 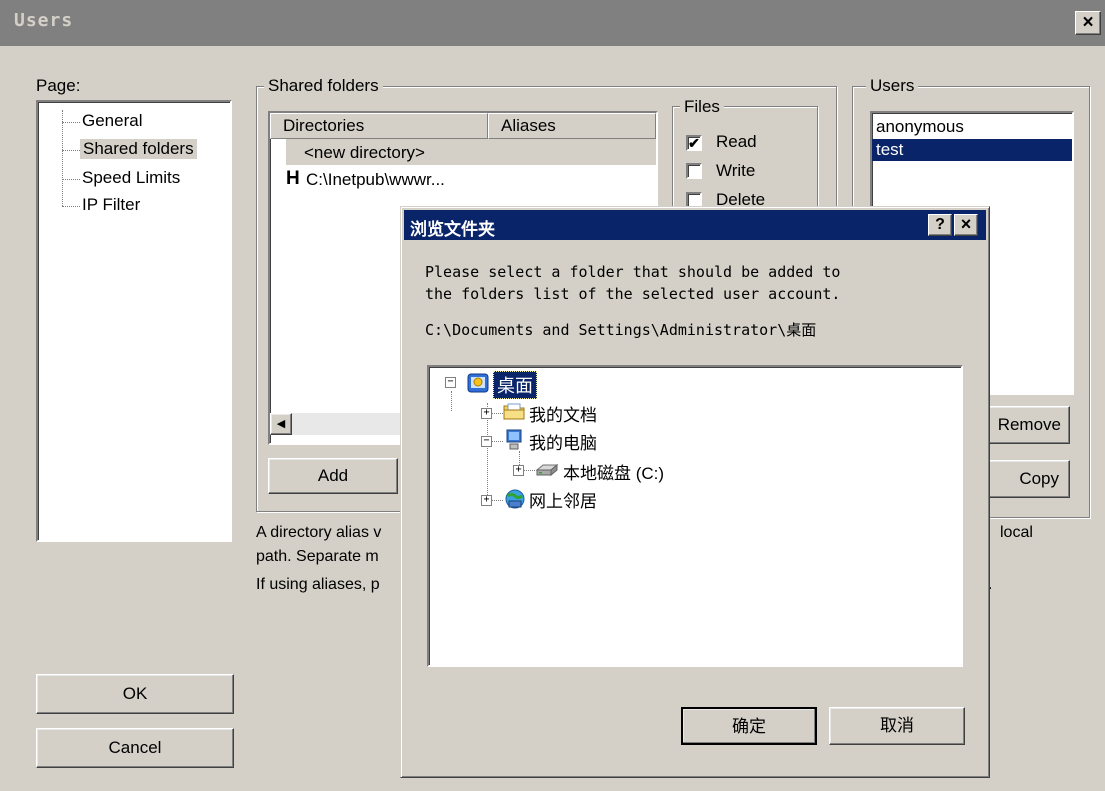 I want to click on computer-icon, so click(x=514, y=439).